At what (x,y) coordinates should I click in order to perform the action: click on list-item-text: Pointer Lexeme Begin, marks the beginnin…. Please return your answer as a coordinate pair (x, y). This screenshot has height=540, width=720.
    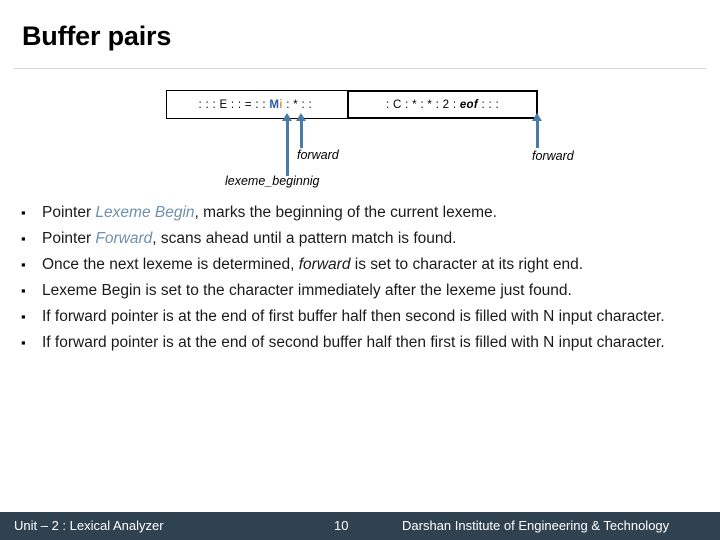
    Looking at the image, I should click on (374, 212).